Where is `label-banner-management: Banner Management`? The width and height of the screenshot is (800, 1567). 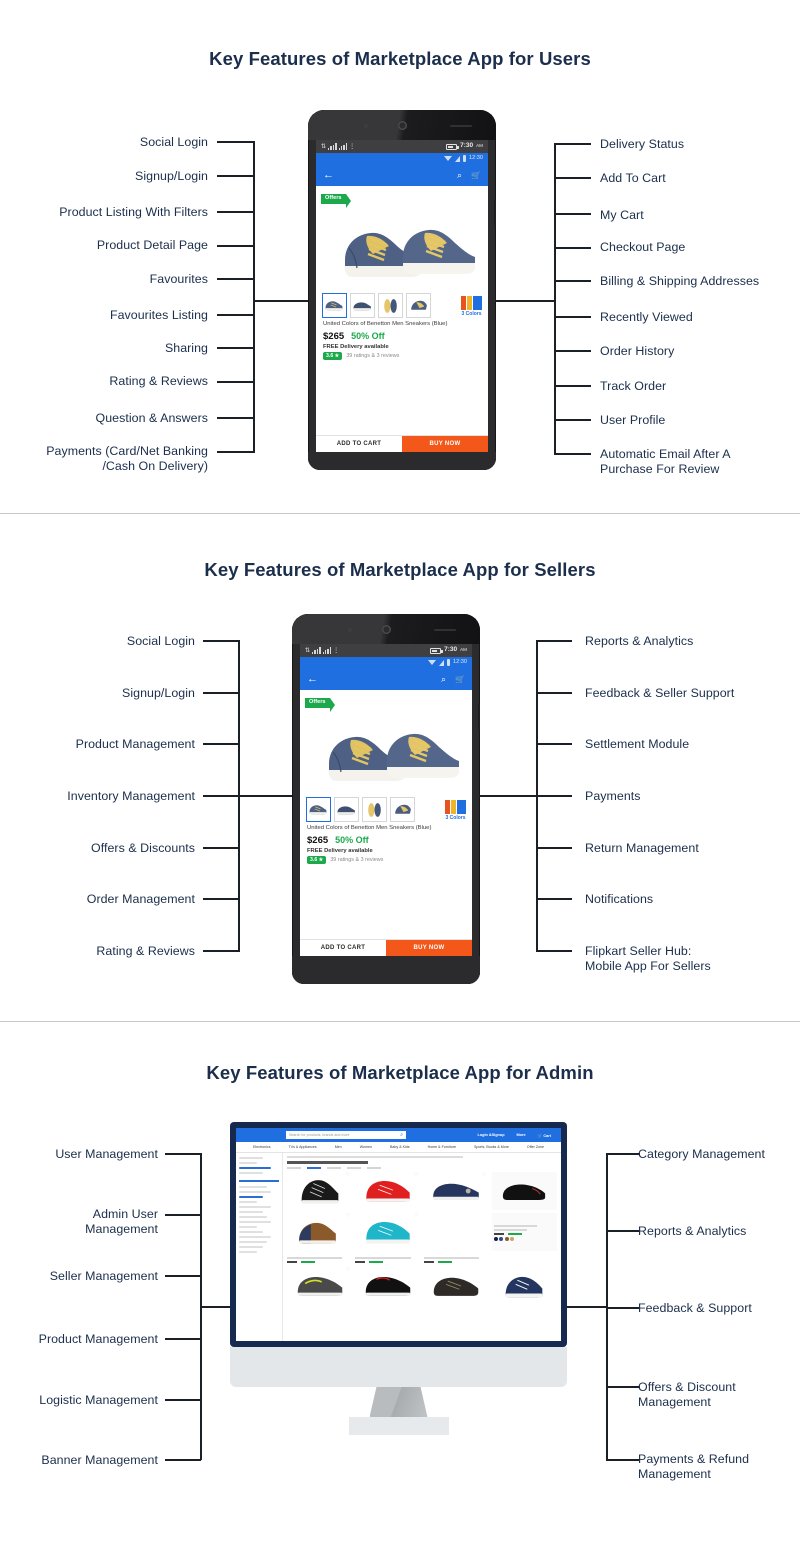 label-banner-management: Banner Management is located at coordinates (99, 1460).